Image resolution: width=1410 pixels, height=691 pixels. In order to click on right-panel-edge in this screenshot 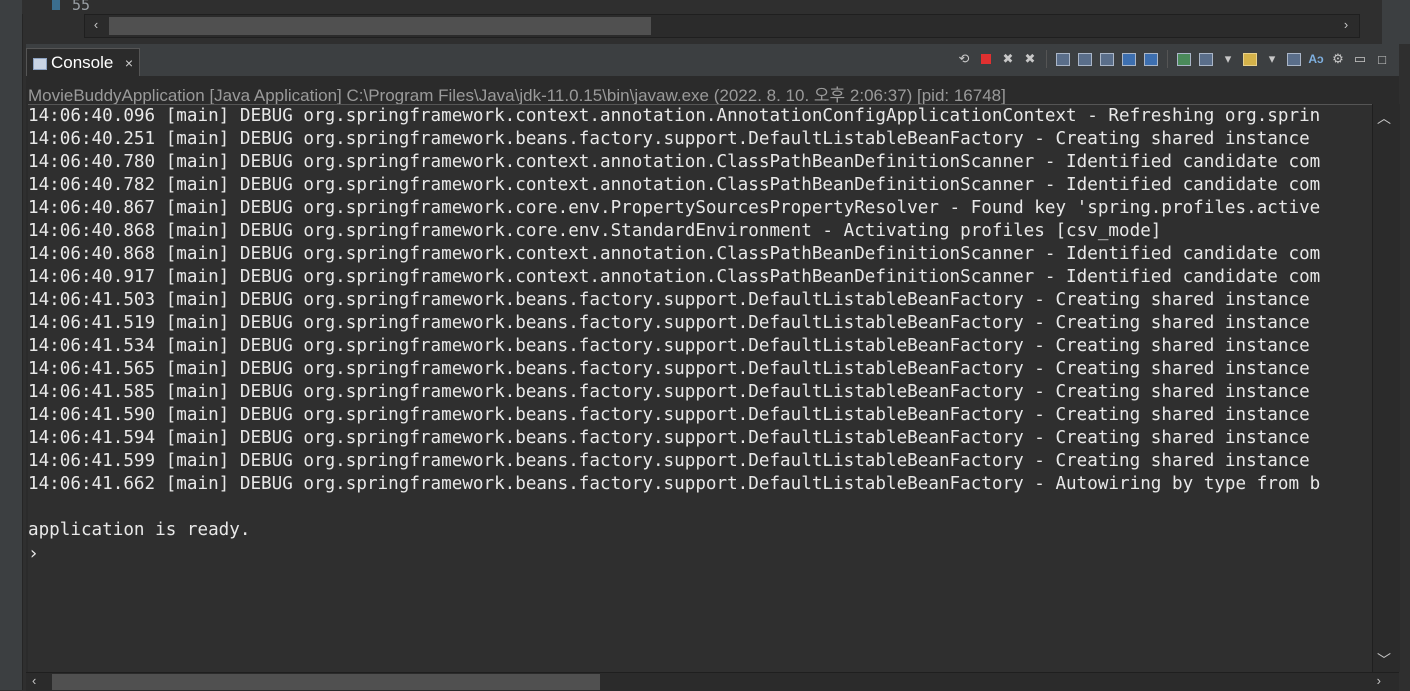, I will do `click(1396, 22)`.